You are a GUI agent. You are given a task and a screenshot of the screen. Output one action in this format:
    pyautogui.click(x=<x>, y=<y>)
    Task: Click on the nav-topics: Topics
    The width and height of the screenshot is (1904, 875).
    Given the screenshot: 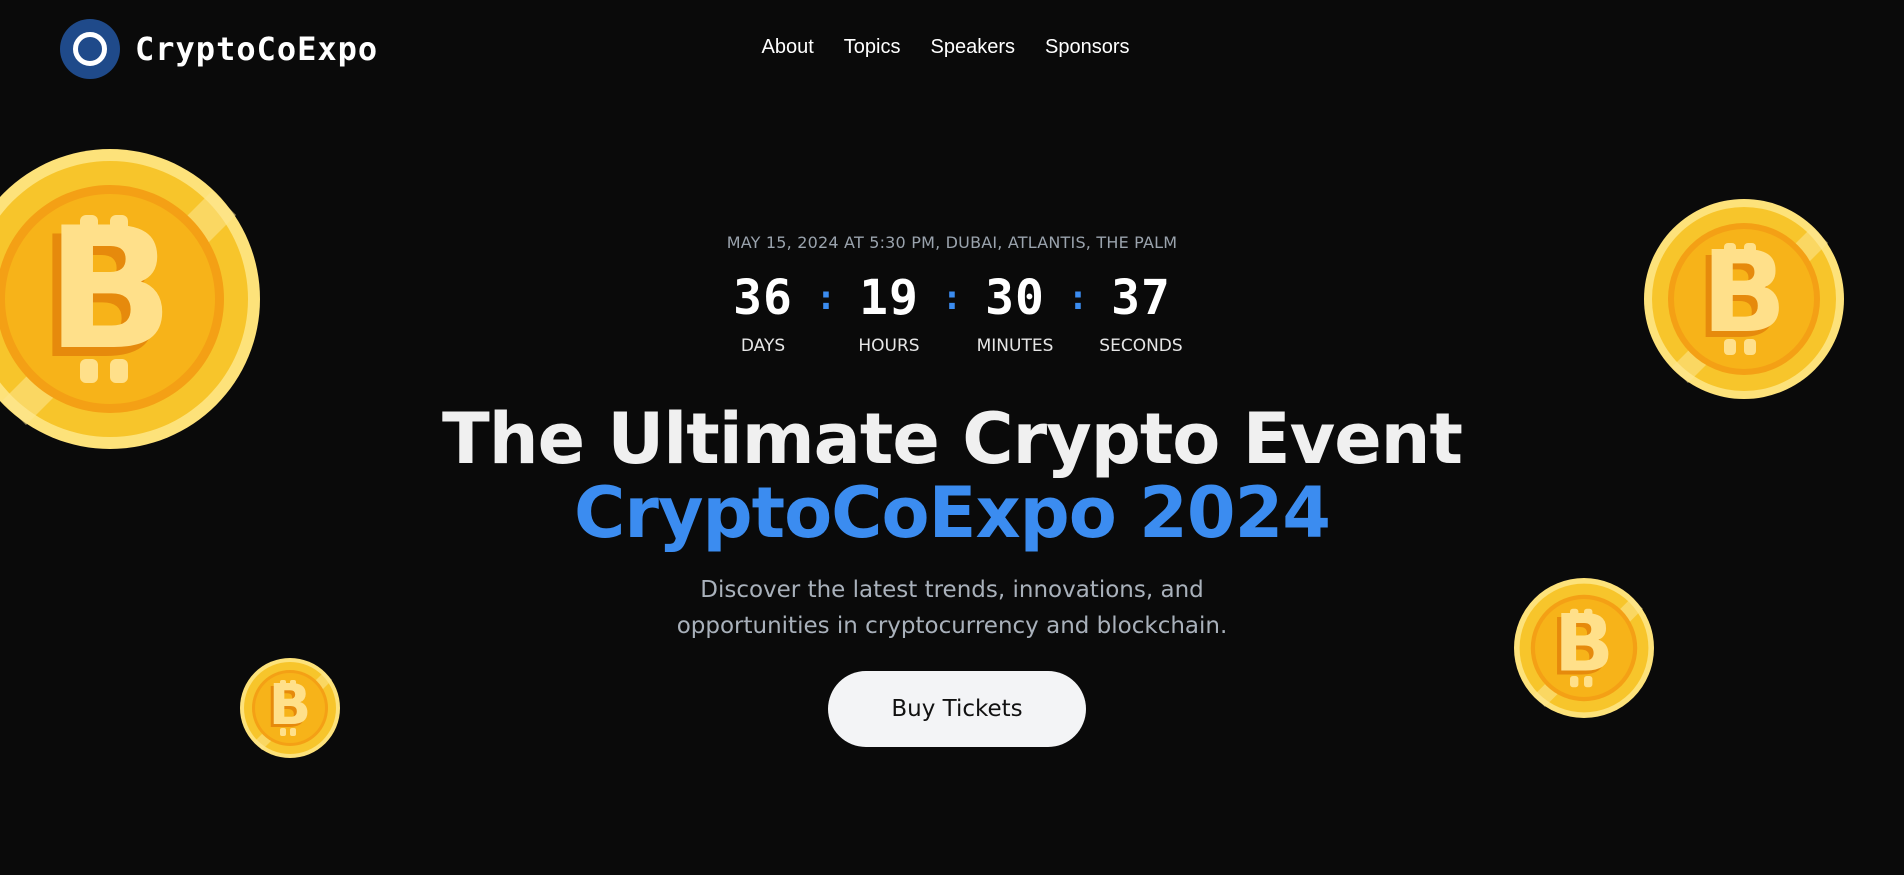 What is the action you would take?
    pyautogui.click(x=872, y=47)
    